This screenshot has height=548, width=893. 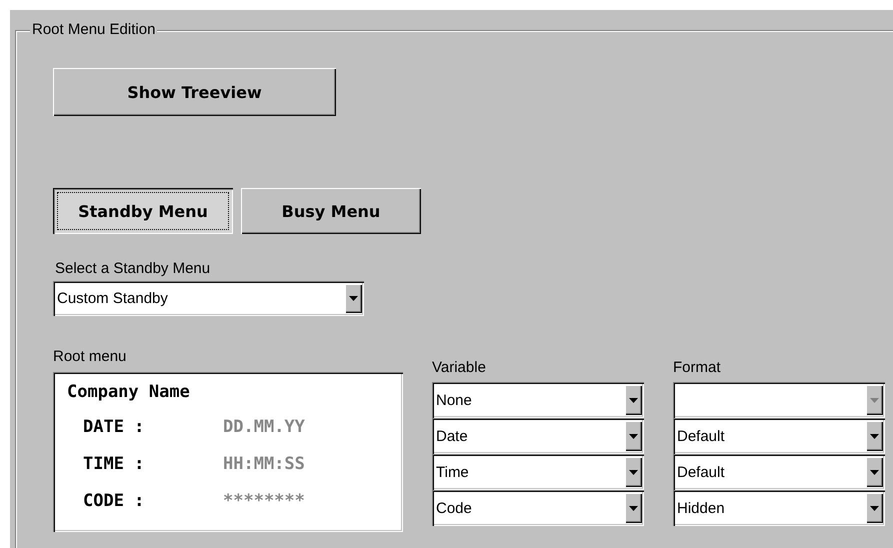 I want to click on preview-field-value: HH:MM:SS, so click(x=264, y=464).